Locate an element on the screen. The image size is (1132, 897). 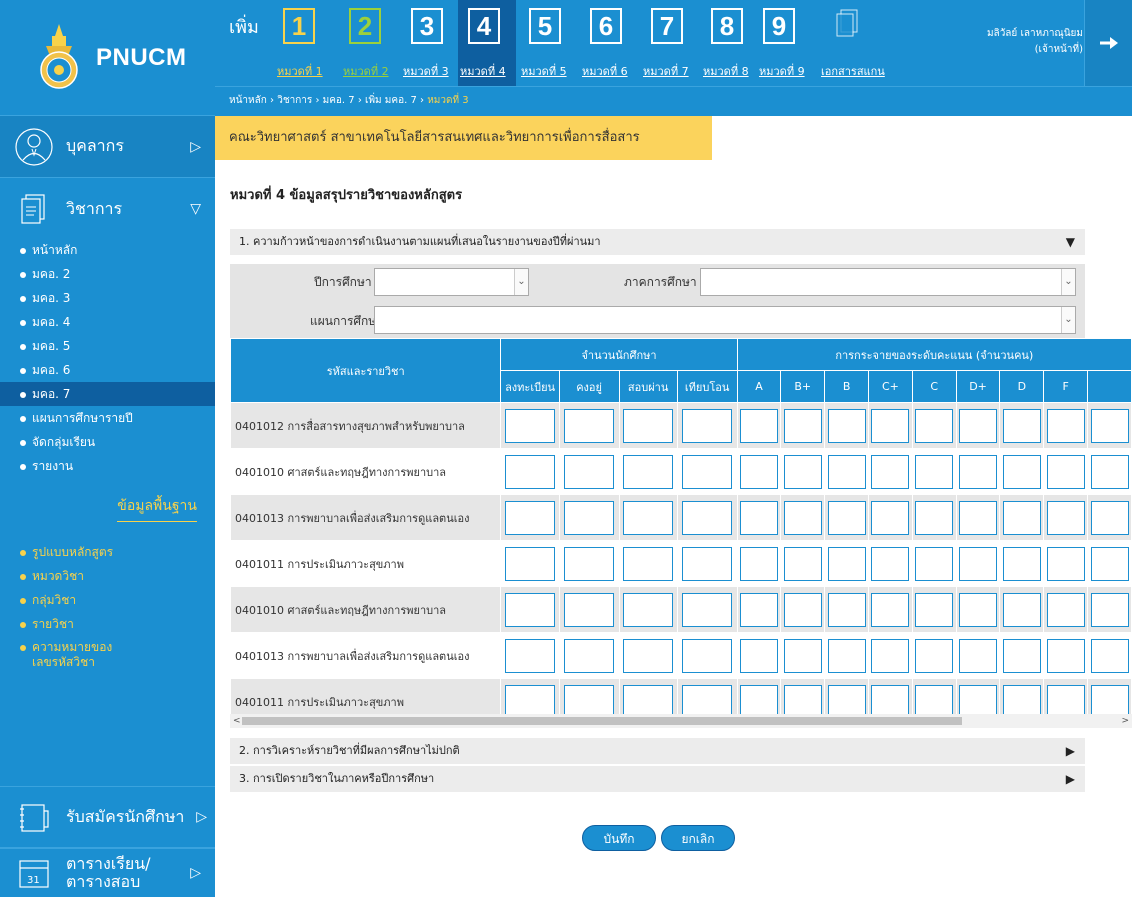
plan-select: ⌄ is located at coordinates (725, 320).